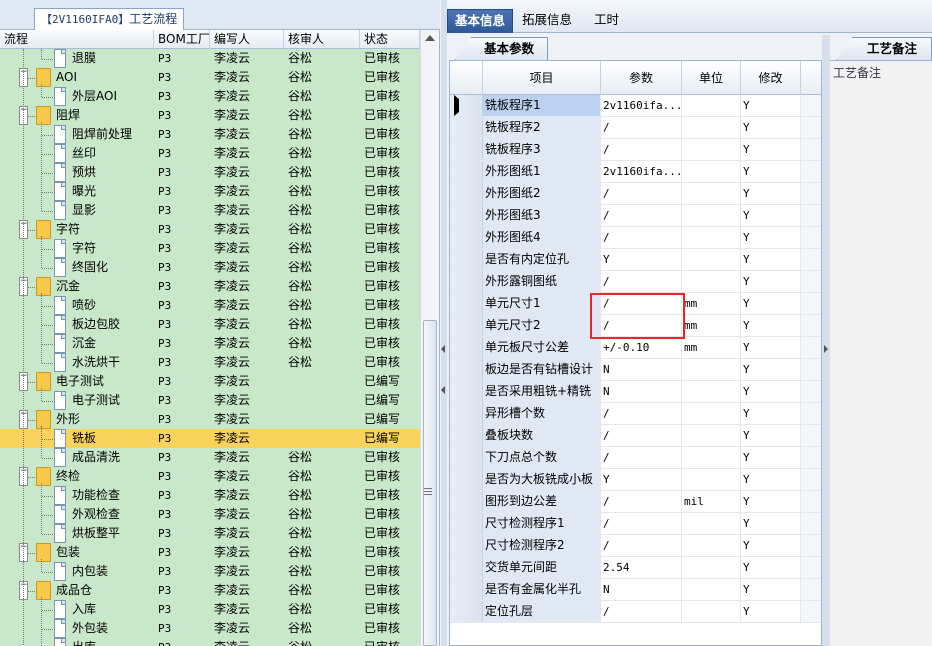 This screenshot has width=932, height=646. What do you see at coordinates (210, 267) in the screenshot?
I see `tree-row: 终固化 P3 李凌云 谷松 已审核` at bounding box center [210, 267].